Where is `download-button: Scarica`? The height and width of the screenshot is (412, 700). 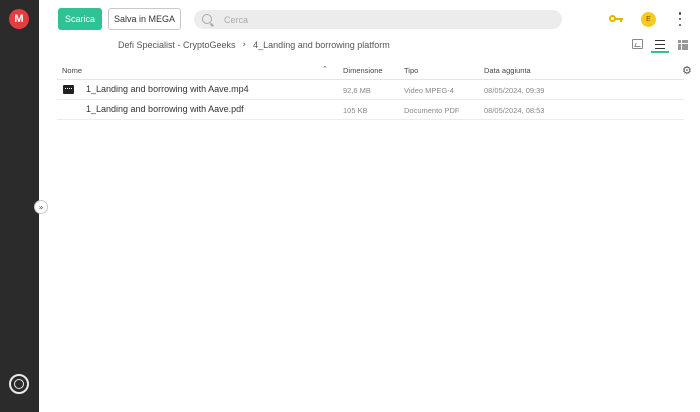 download-button: Scarica is located at coordinates (80, 19).